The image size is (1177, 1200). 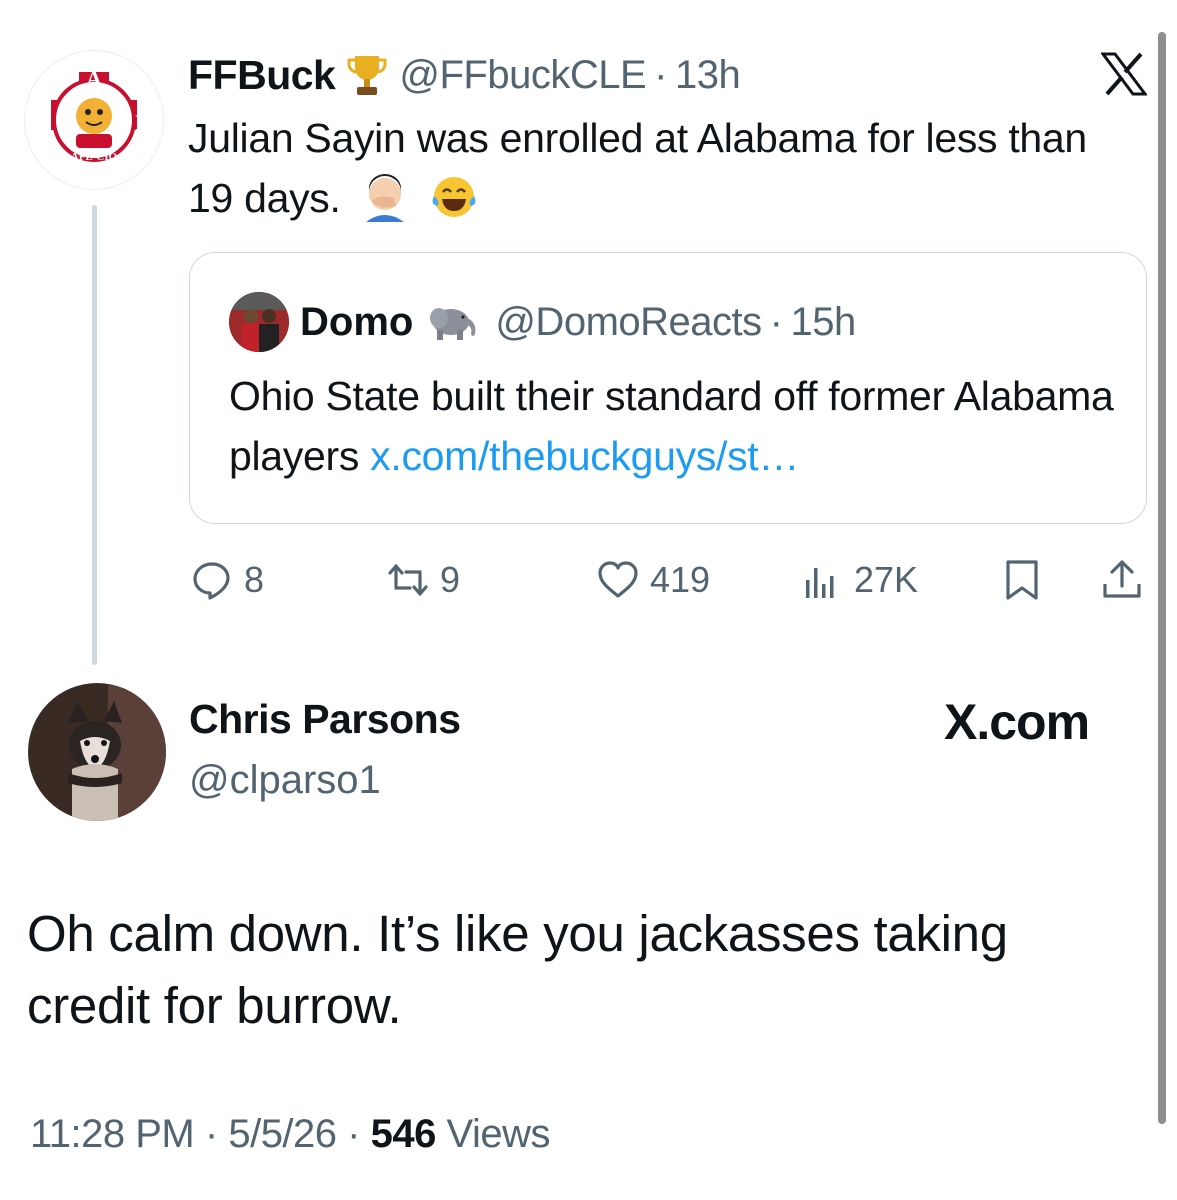 I want to click on bookmark-button, so click(x=1022, y=580).